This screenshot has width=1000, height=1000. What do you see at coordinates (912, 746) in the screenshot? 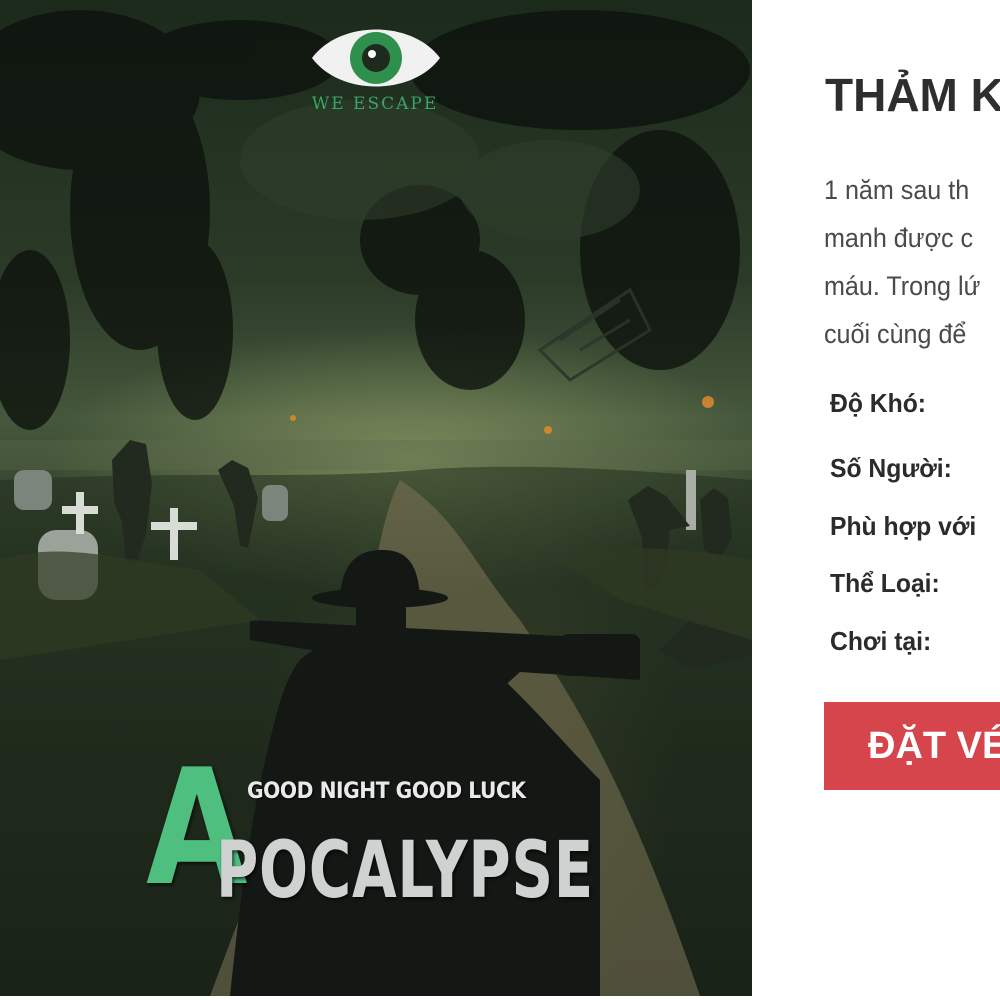
I see `book-ticket-button: ĐẶT VÉ` at bounding box center [912, 746].